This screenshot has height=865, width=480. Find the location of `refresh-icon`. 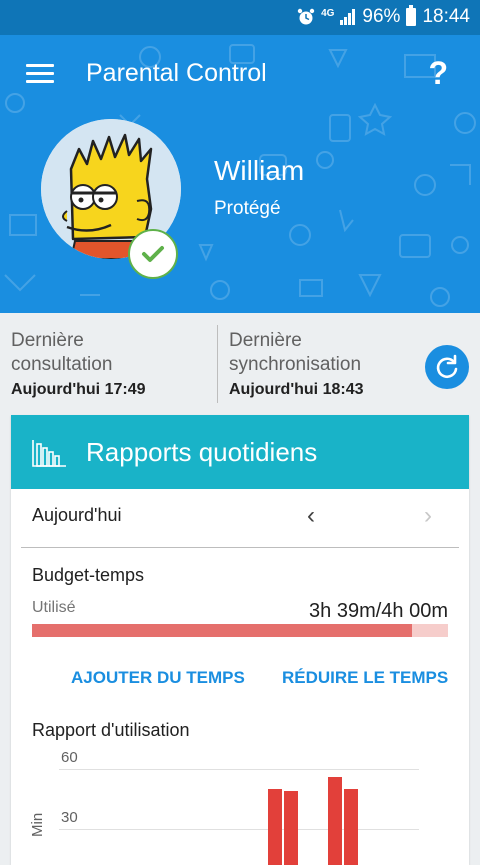

refresh-icon is located at coordinates (447, 366).